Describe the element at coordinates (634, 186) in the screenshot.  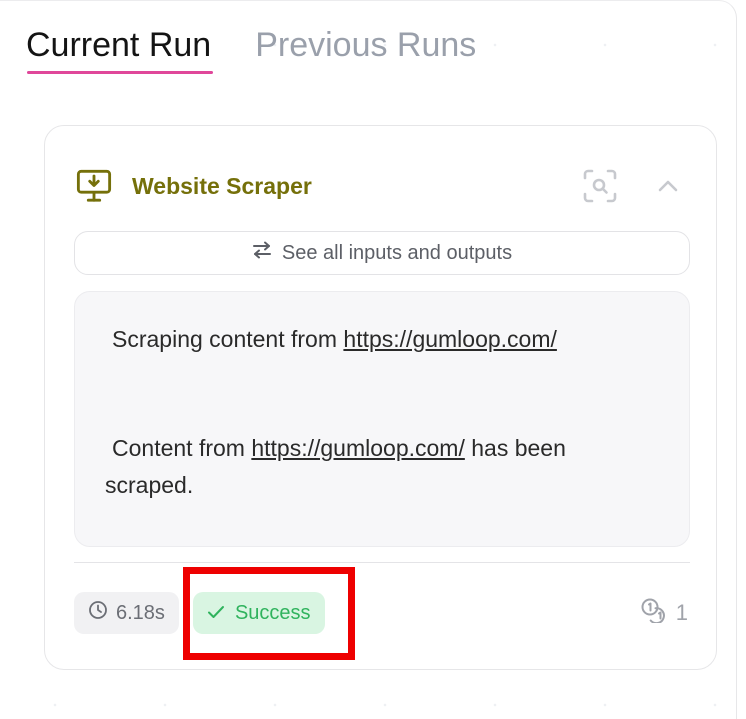
I see `header-actions` at that location.